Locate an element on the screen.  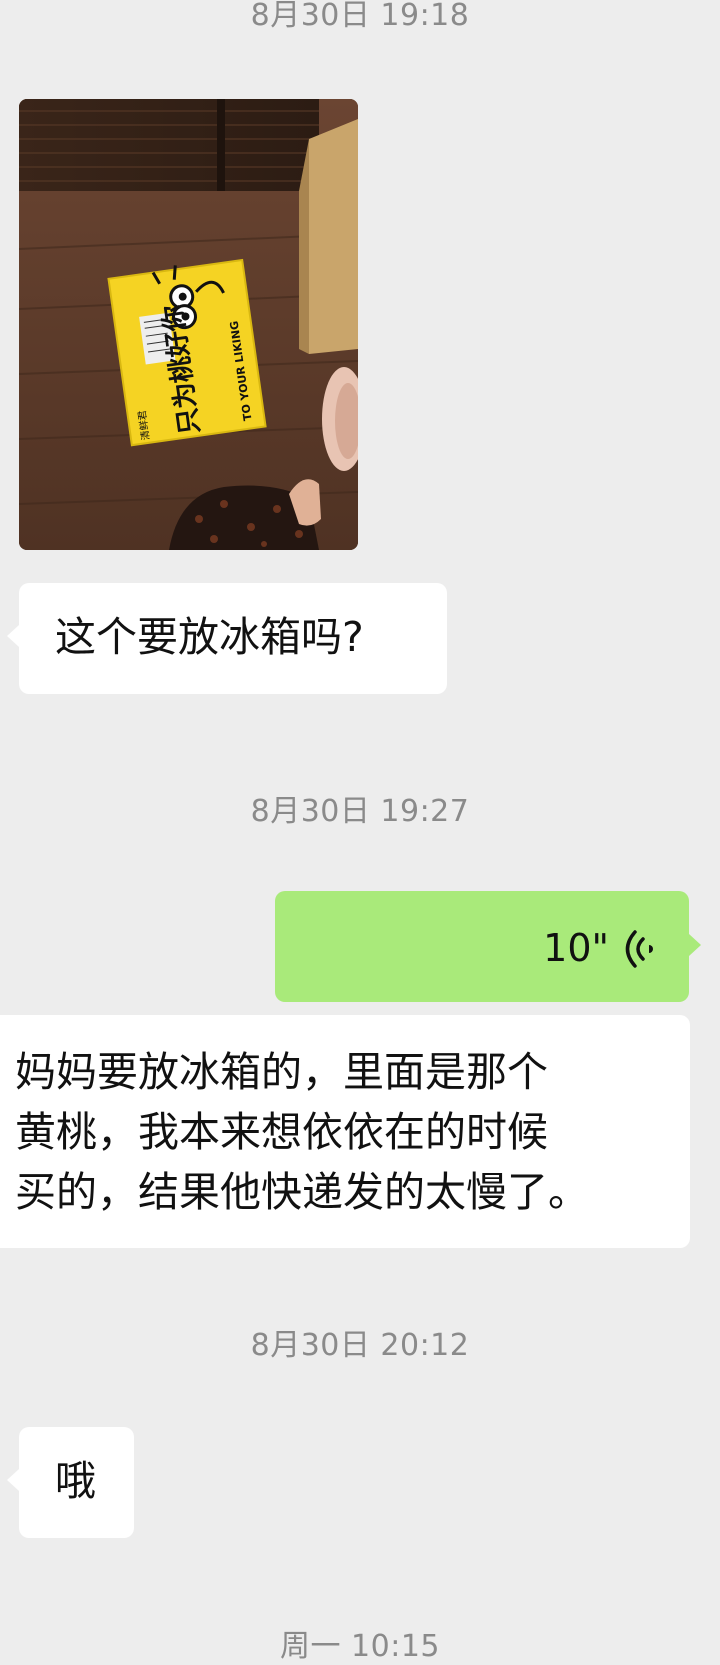
voice-wave-icon is located at coordinates (639, 949).